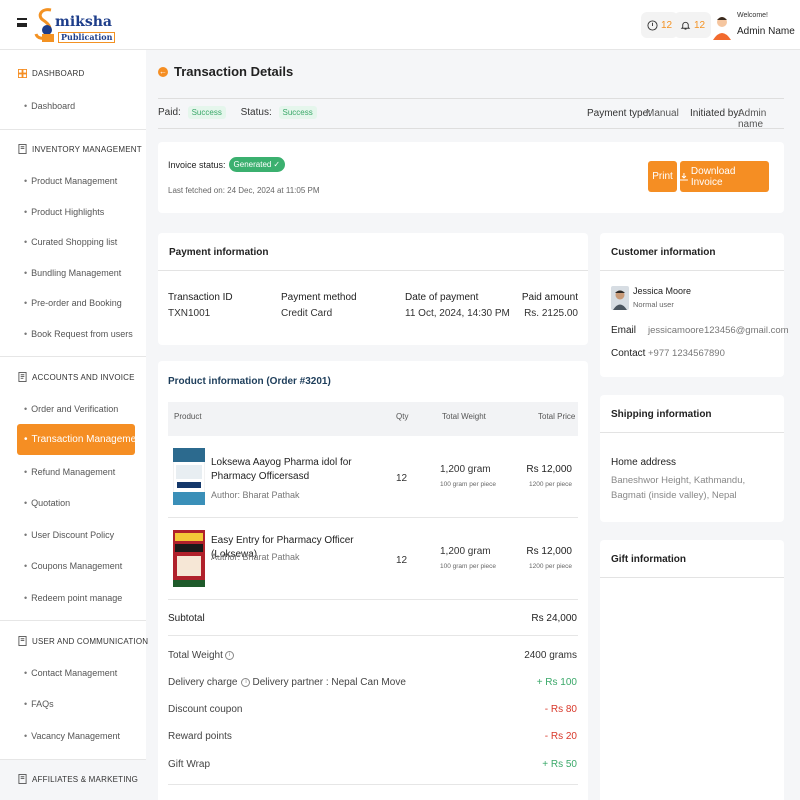 The height and width of the screenshot is (800, 800). What do you see at coordinates (255, 495) in the screenshot?
I see `product-author: Author: Bharat Pathak` at bounding box center [255, 495].